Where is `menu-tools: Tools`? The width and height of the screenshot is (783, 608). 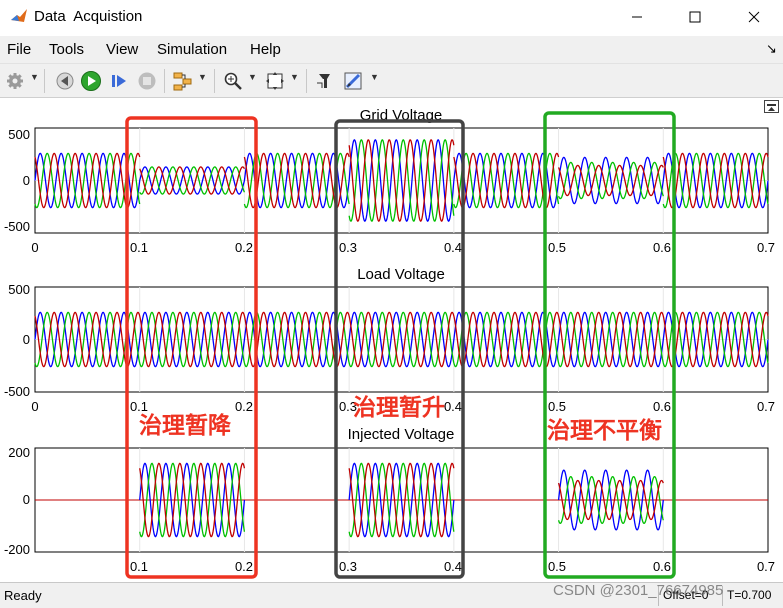
menu-tools: Tools is located at coordinates (66, 49).